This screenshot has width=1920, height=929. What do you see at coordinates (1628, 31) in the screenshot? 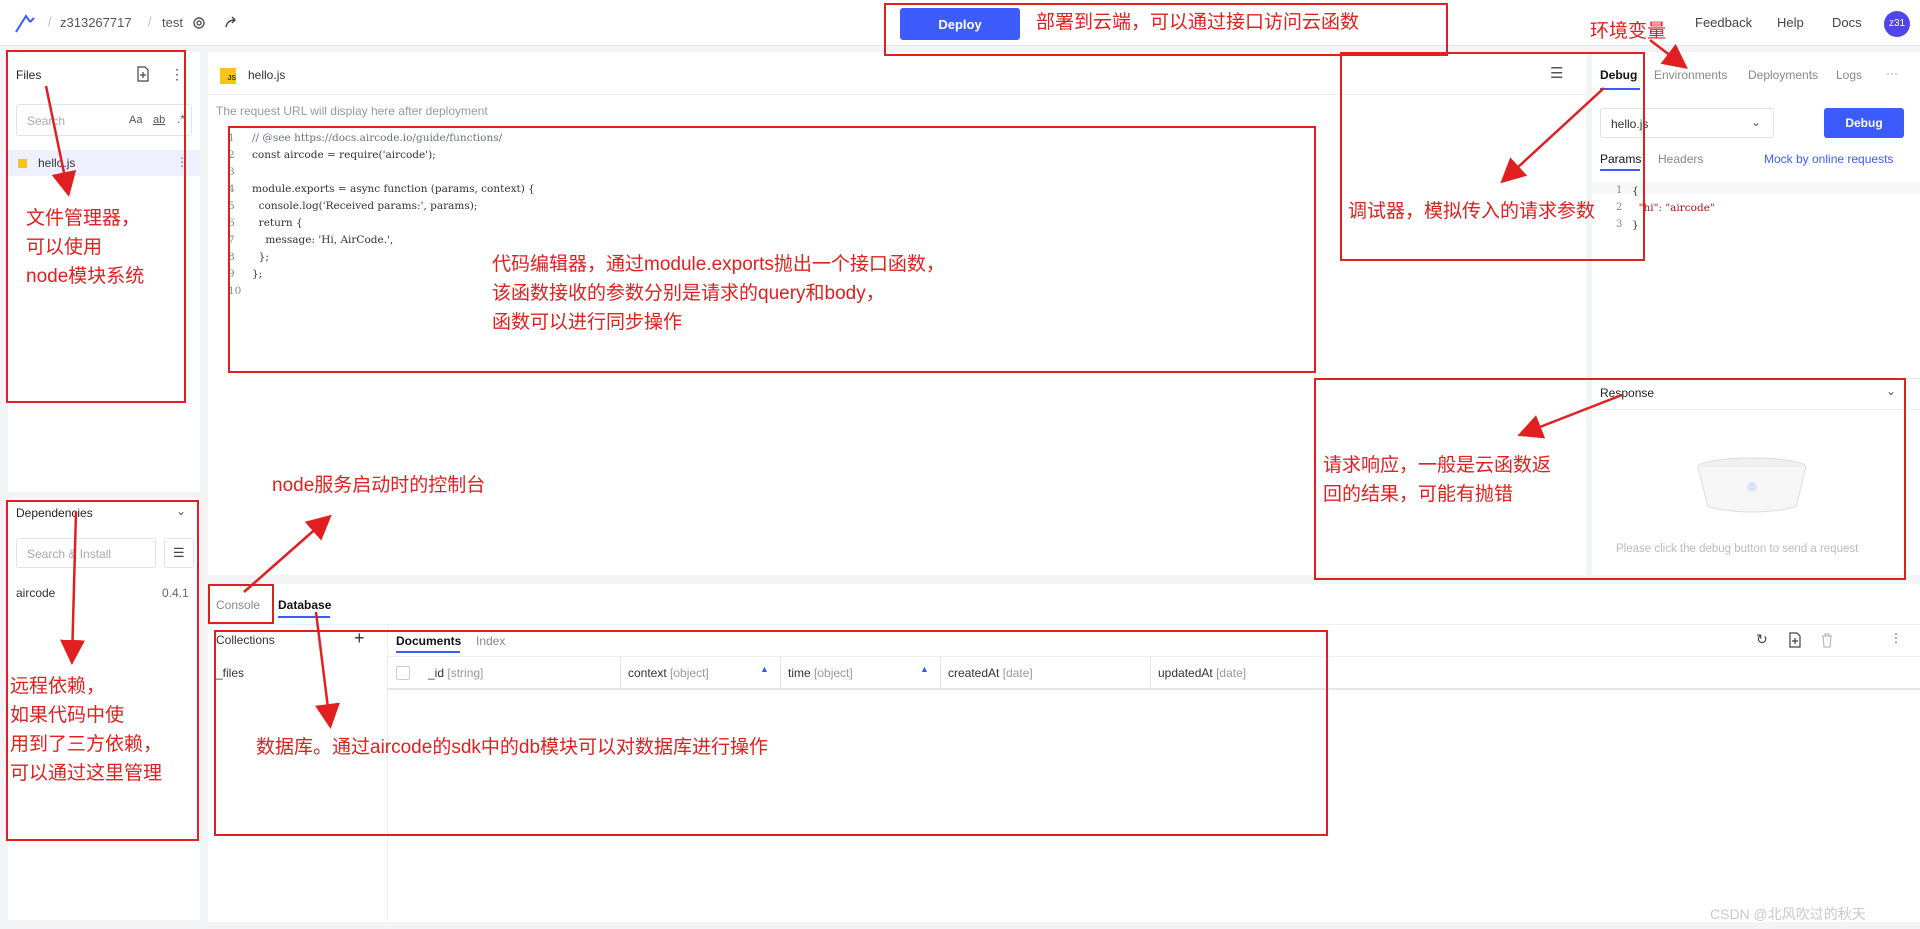
I see `annotation-env: 环境变量` at bounding box center [1628, 31].